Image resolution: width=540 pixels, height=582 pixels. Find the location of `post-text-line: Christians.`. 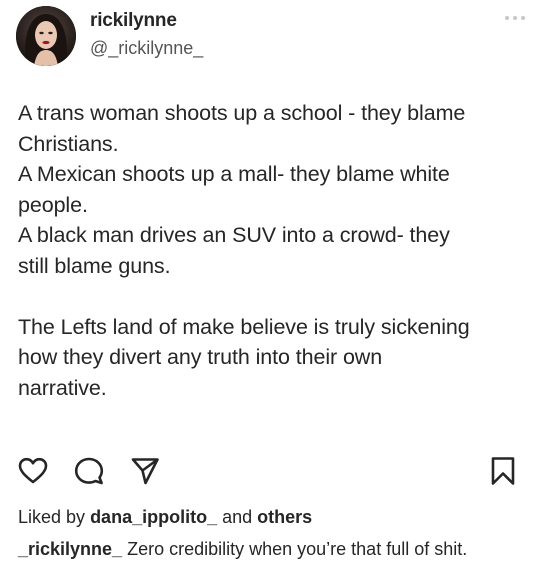

post-text-line: Christians. is located at coordinates (68, 143).